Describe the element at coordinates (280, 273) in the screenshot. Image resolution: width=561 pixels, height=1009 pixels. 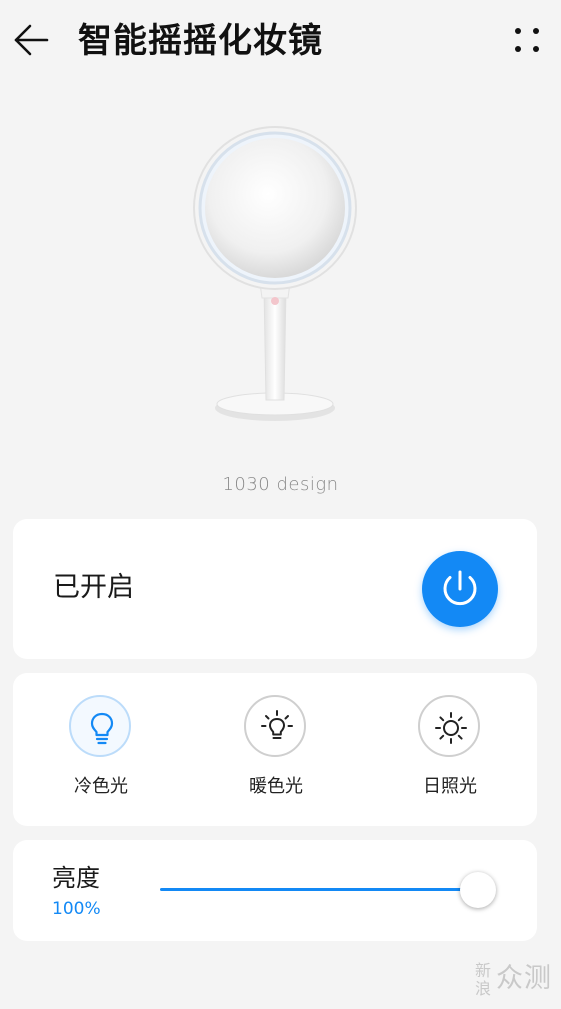
I see `mirror-product-image` at that location.